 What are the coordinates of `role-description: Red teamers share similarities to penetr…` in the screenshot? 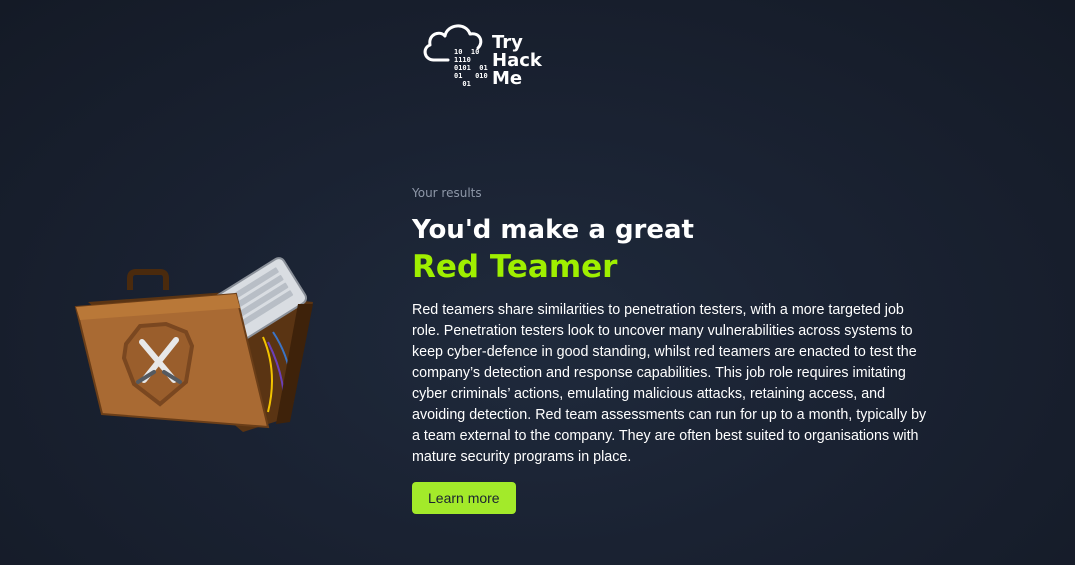 It's located at (669, 383).